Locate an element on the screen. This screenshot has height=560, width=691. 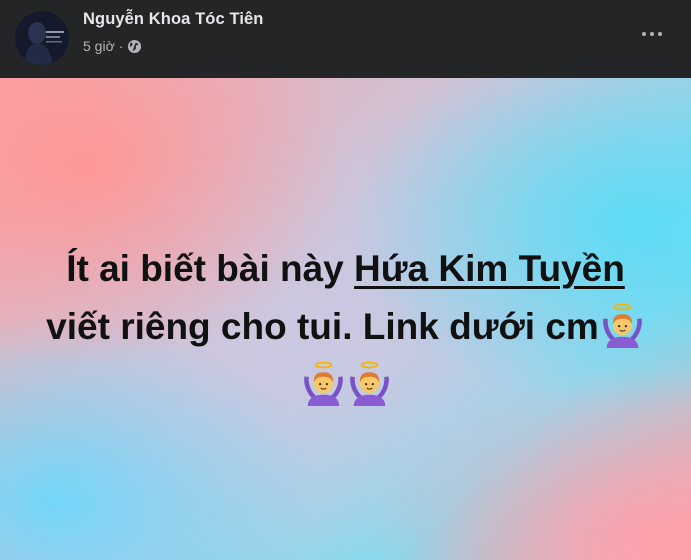
avatar is located at coordinates (42, 38).